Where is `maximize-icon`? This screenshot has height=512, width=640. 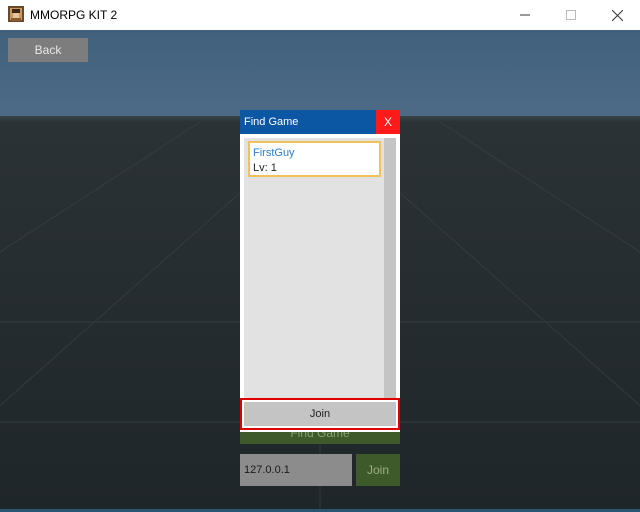 maximize-icon is located at coordinates (571, 15).